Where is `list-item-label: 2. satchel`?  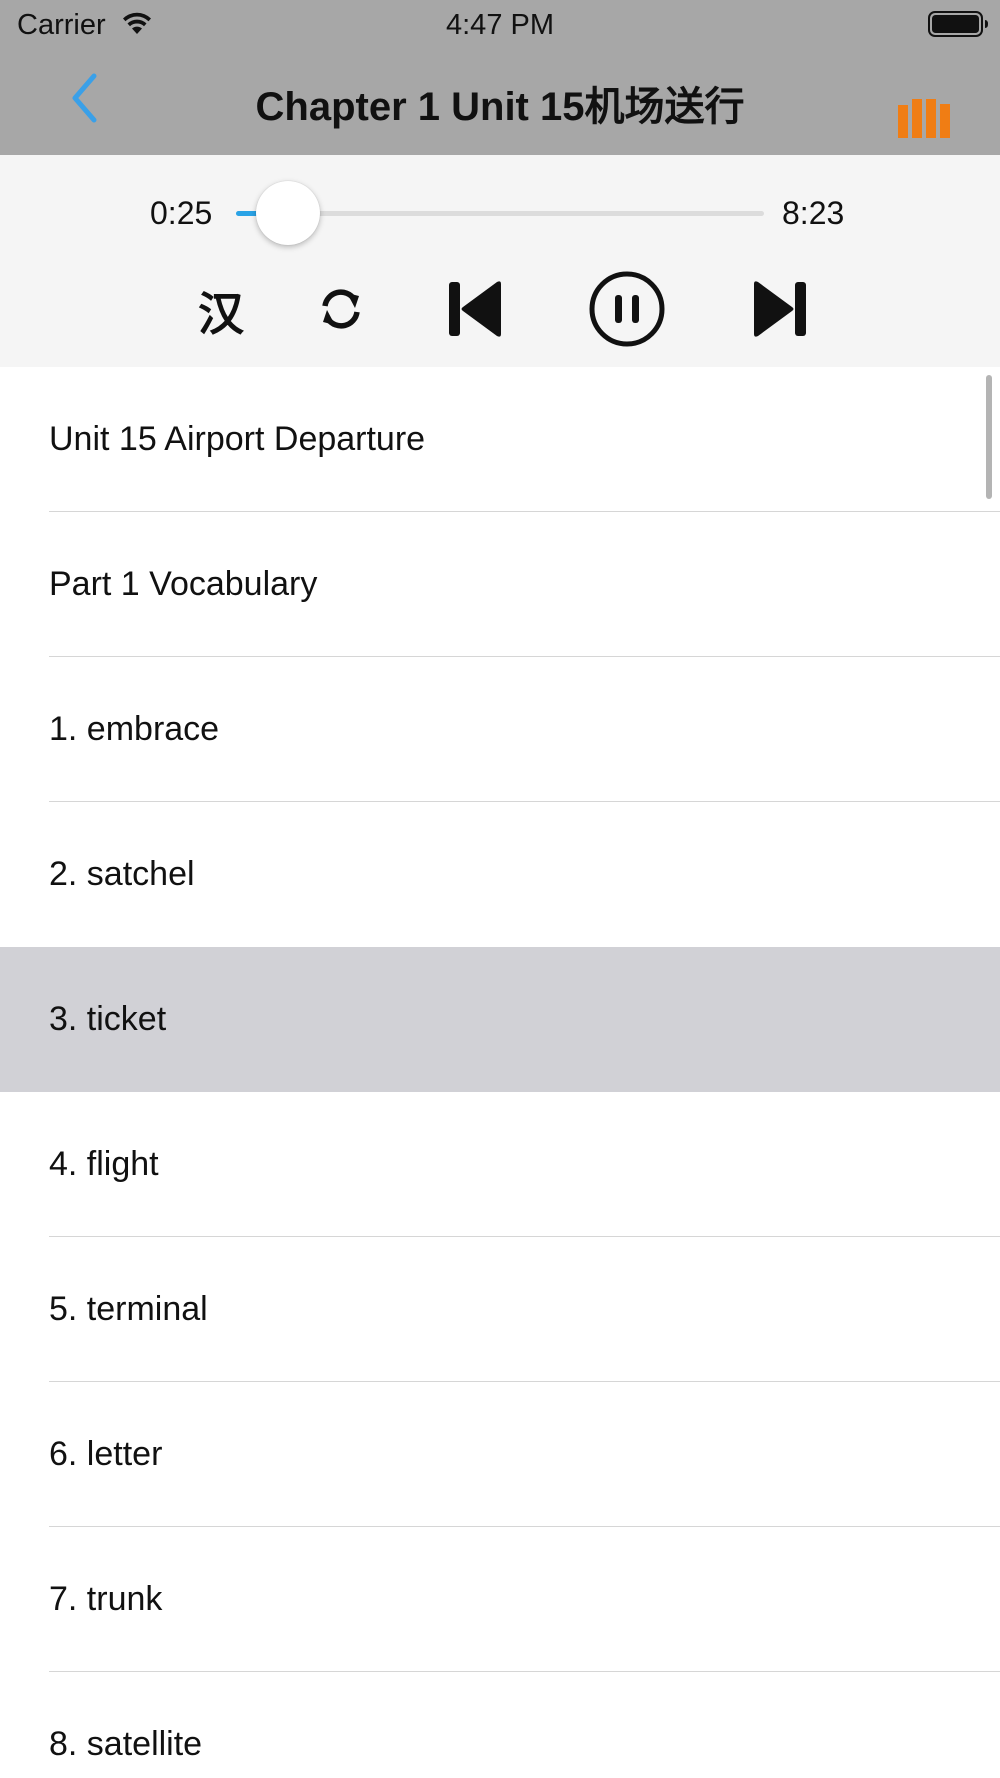
list-item-label: 2. satchel is located at coordinates (122, 873).